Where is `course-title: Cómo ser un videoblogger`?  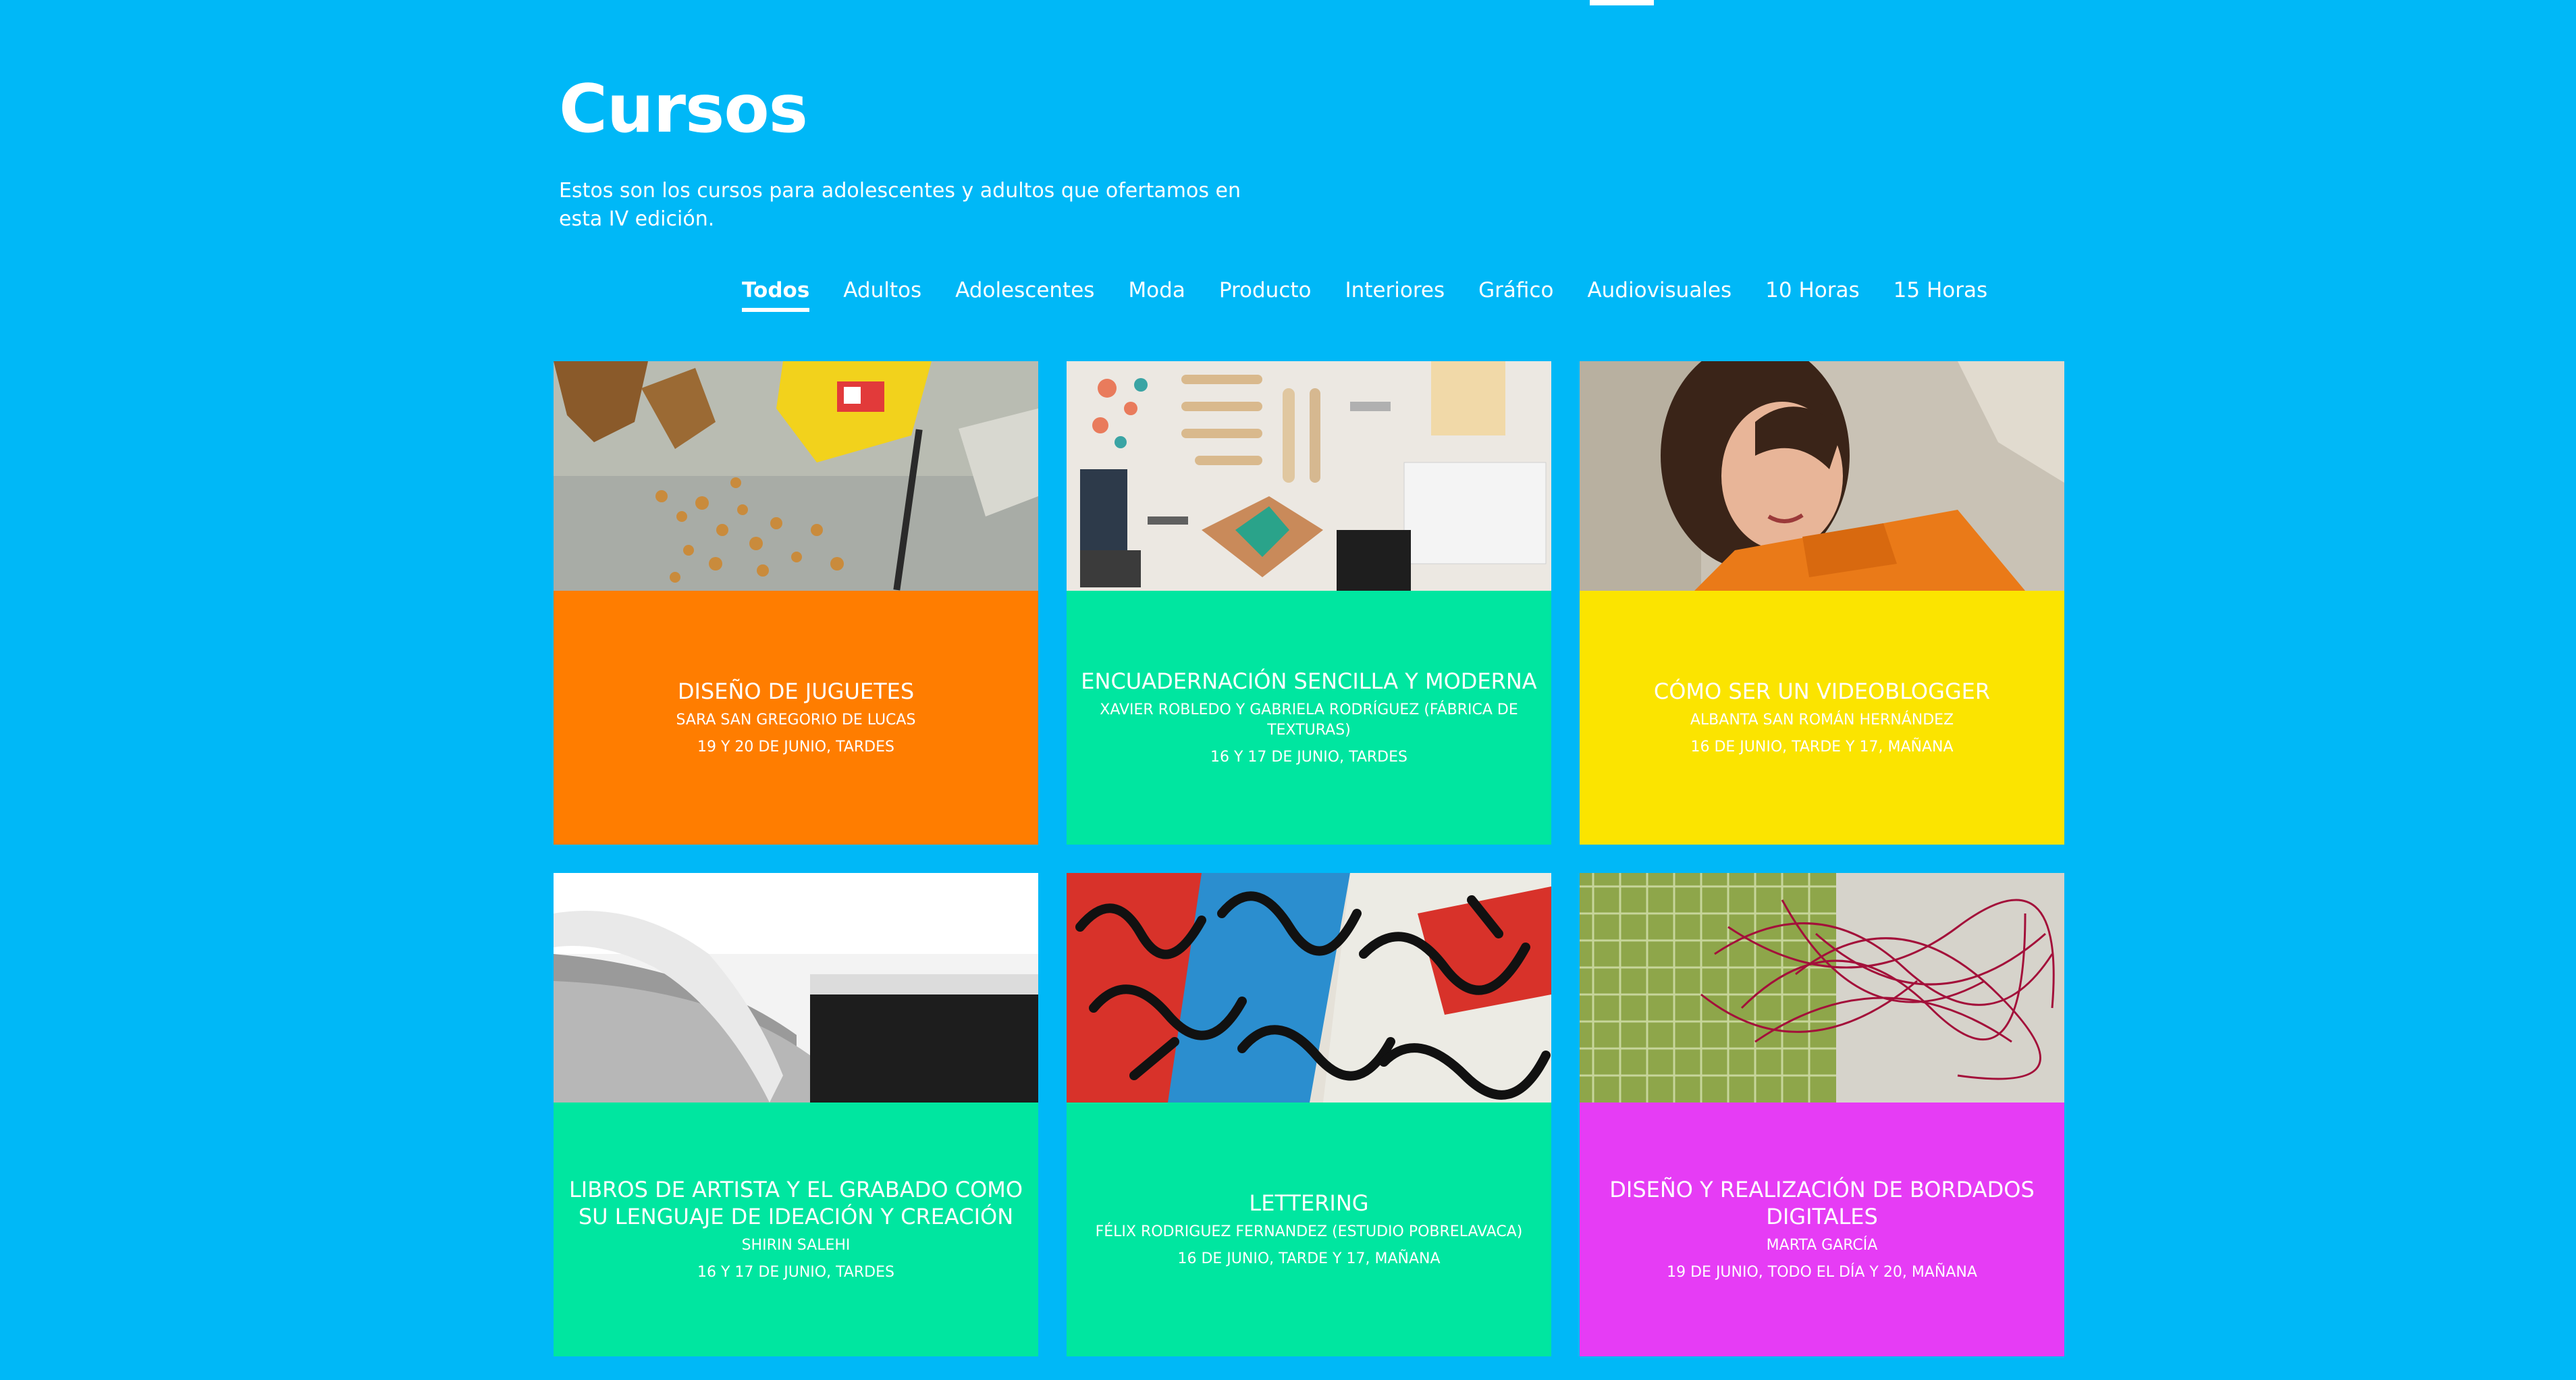 course-title: Cómo ser un videoblogger is located at coordinates (1822, 691).